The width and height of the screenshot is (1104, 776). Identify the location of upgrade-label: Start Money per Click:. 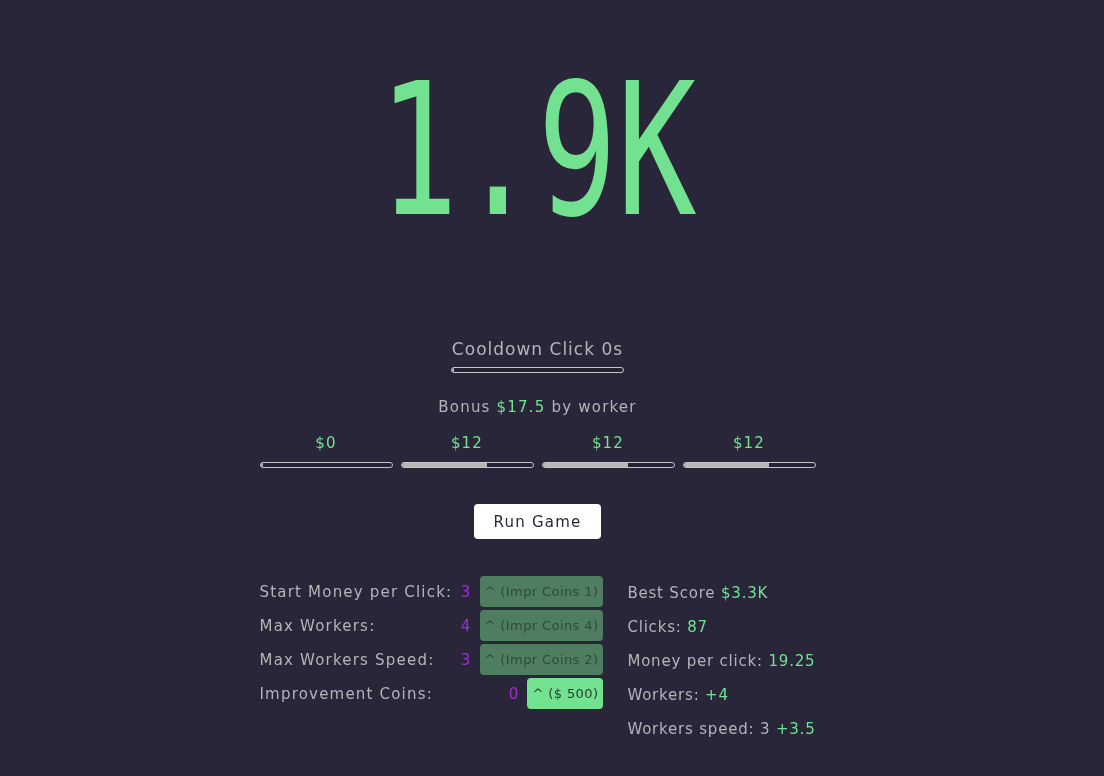
(356, 591).